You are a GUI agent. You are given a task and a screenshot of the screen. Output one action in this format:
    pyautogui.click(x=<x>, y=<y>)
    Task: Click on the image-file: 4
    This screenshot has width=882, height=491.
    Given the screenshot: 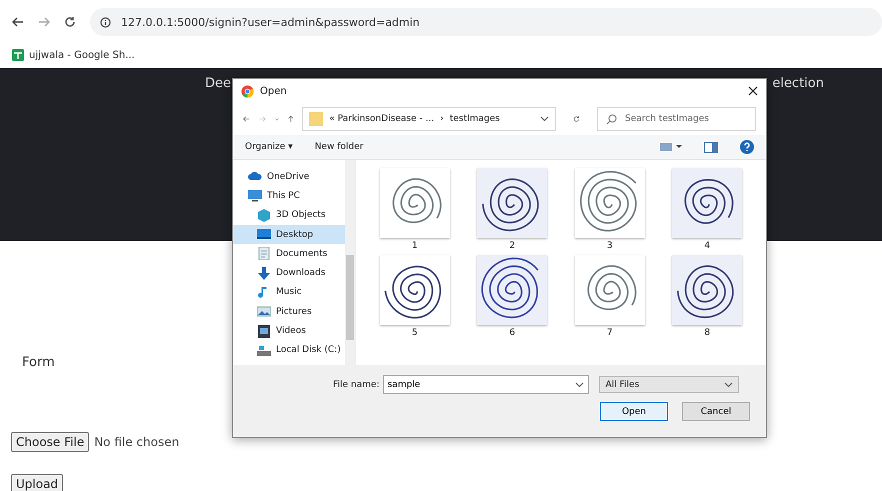 What is the action you would take?
    pyautogui.click(x=707, y=209)
    